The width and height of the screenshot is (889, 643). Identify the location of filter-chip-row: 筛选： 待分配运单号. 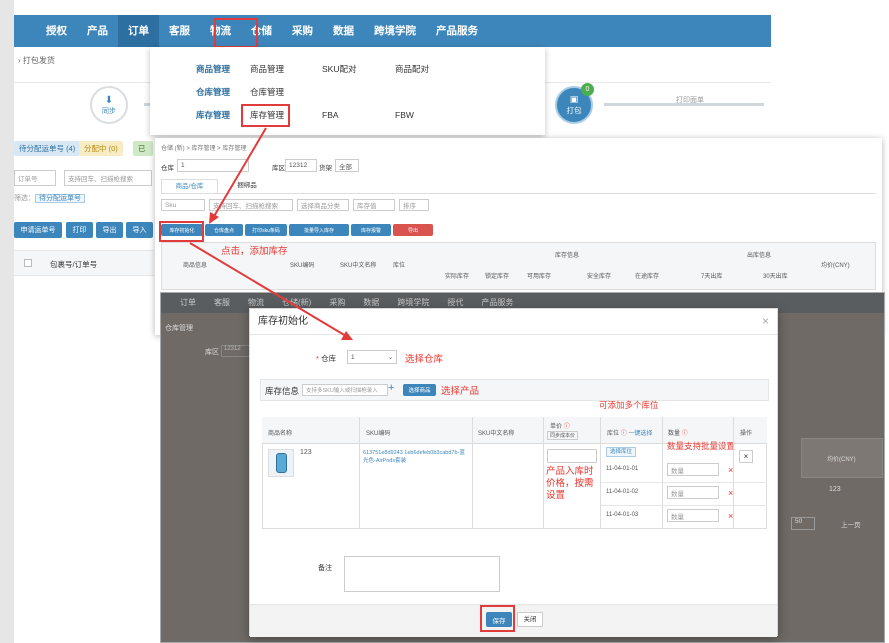
(84, 200).